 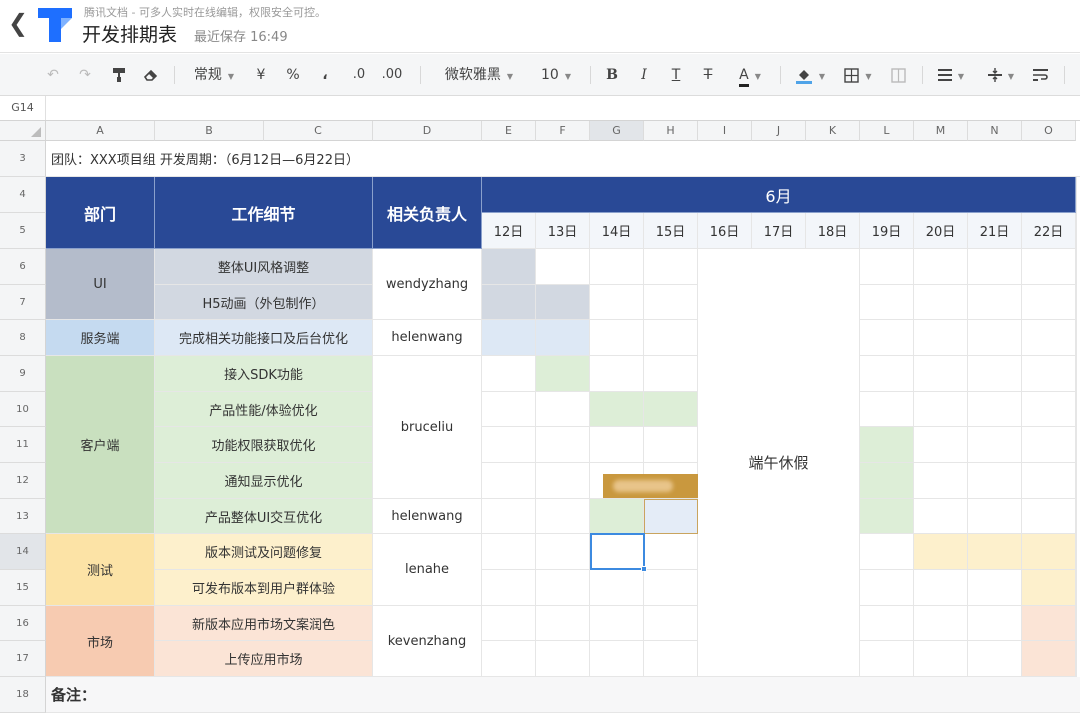 What do you see at coordinates (18, 23) in the screenshot?
I see `back-arrow-icon: ❮` at bounding box center [18, 23].